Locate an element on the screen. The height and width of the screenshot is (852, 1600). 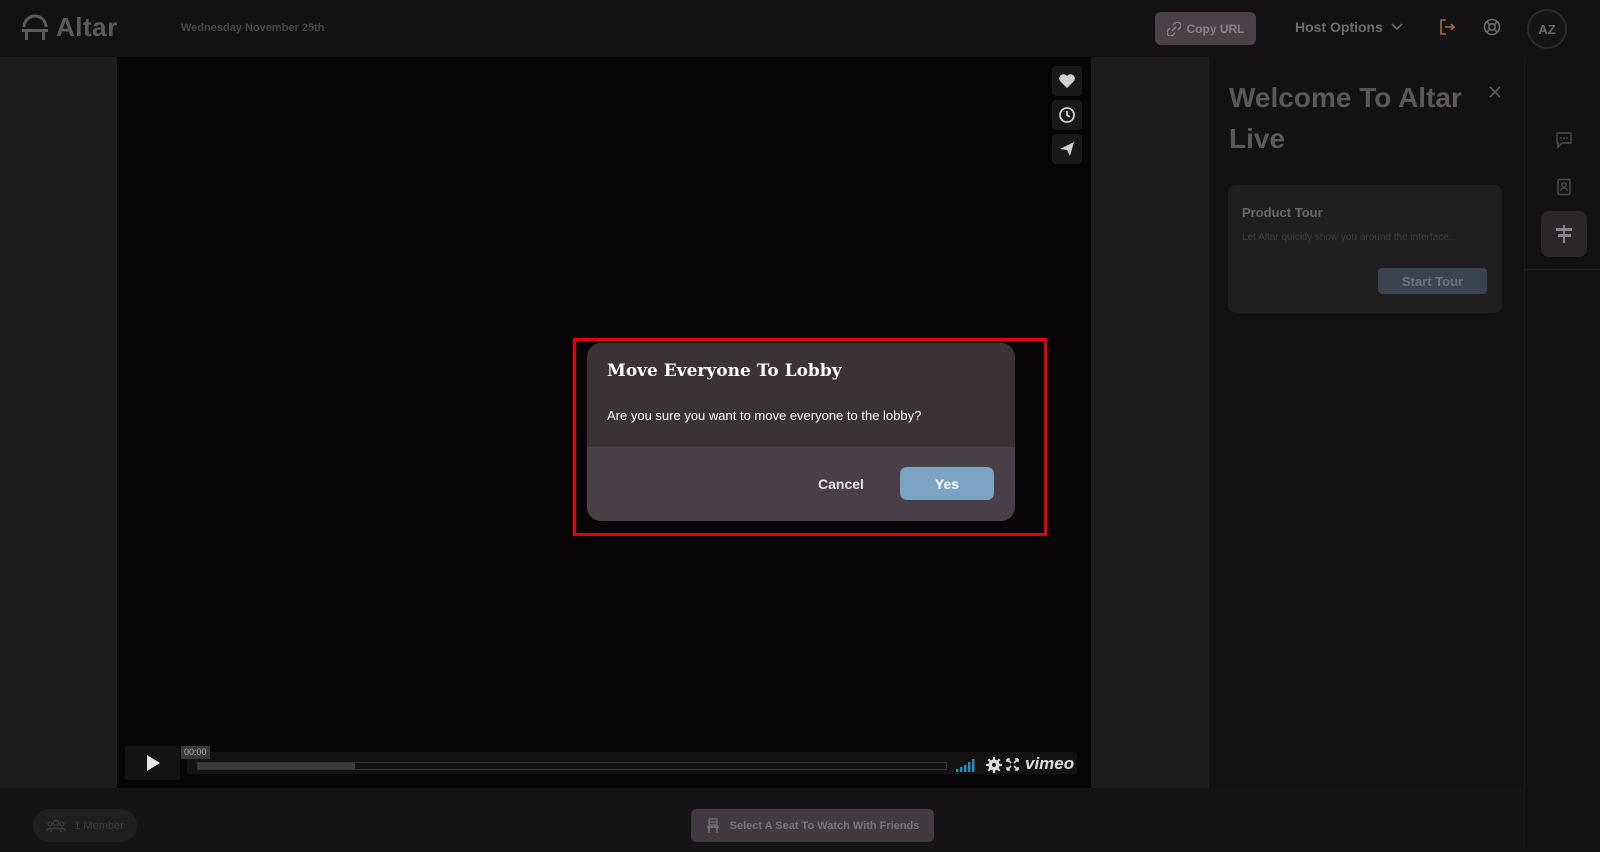
vimeo-logo: vimeo is located at coordinates (1049, 764).